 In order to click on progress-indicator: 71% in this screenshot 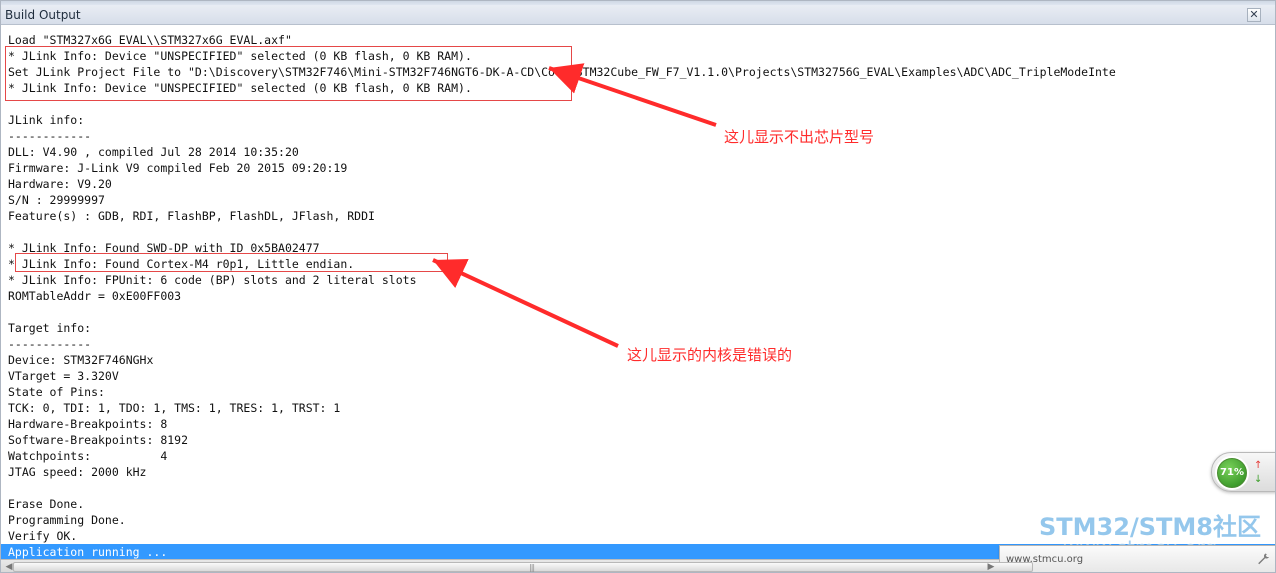, I will do `click(1232, 473)`.